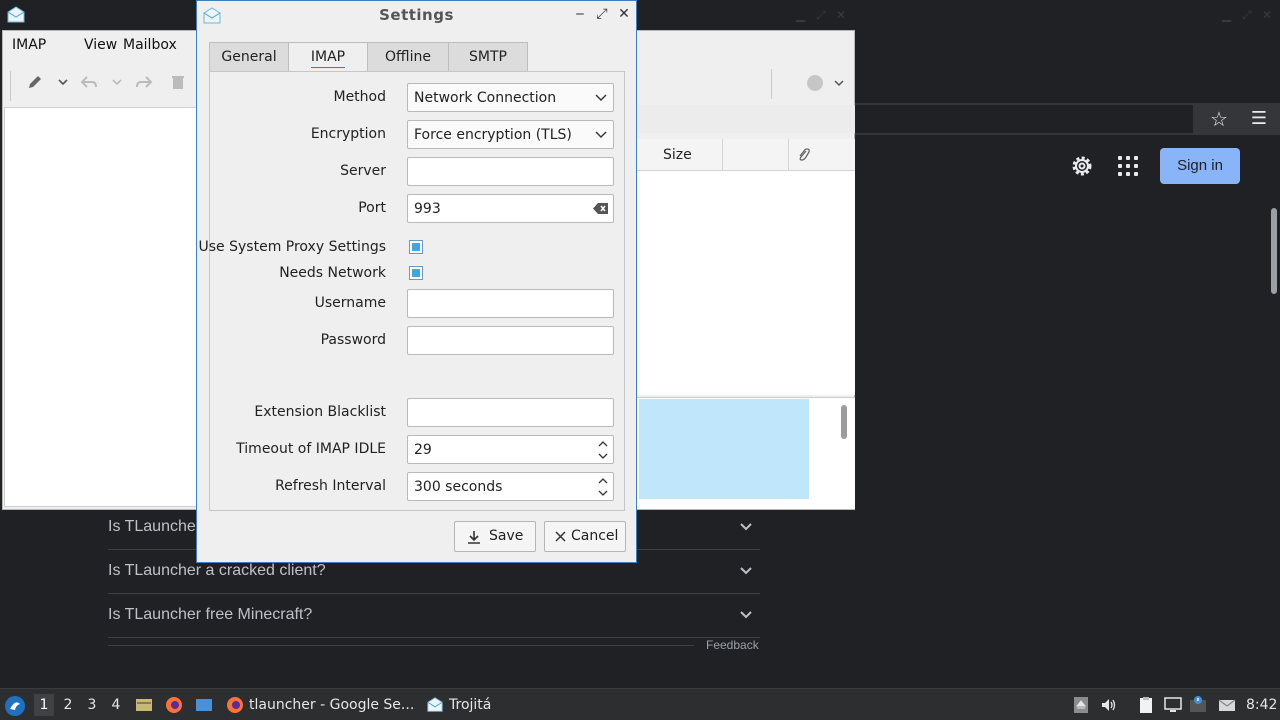  Describe the element at coordinates (841, 15) in the screenshot. I see `bg-close-icon: ✕` at that location.